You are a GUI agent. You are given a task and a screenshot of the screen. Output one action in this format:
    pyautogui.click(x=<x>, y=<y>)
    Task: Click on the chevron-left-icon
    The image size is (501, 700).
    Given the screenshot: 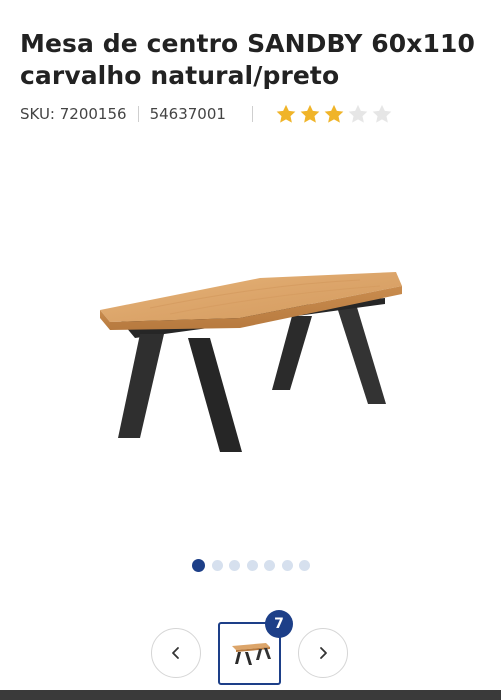 What is the action you would take?
    pyautogui.click(x=175, y=653)
    